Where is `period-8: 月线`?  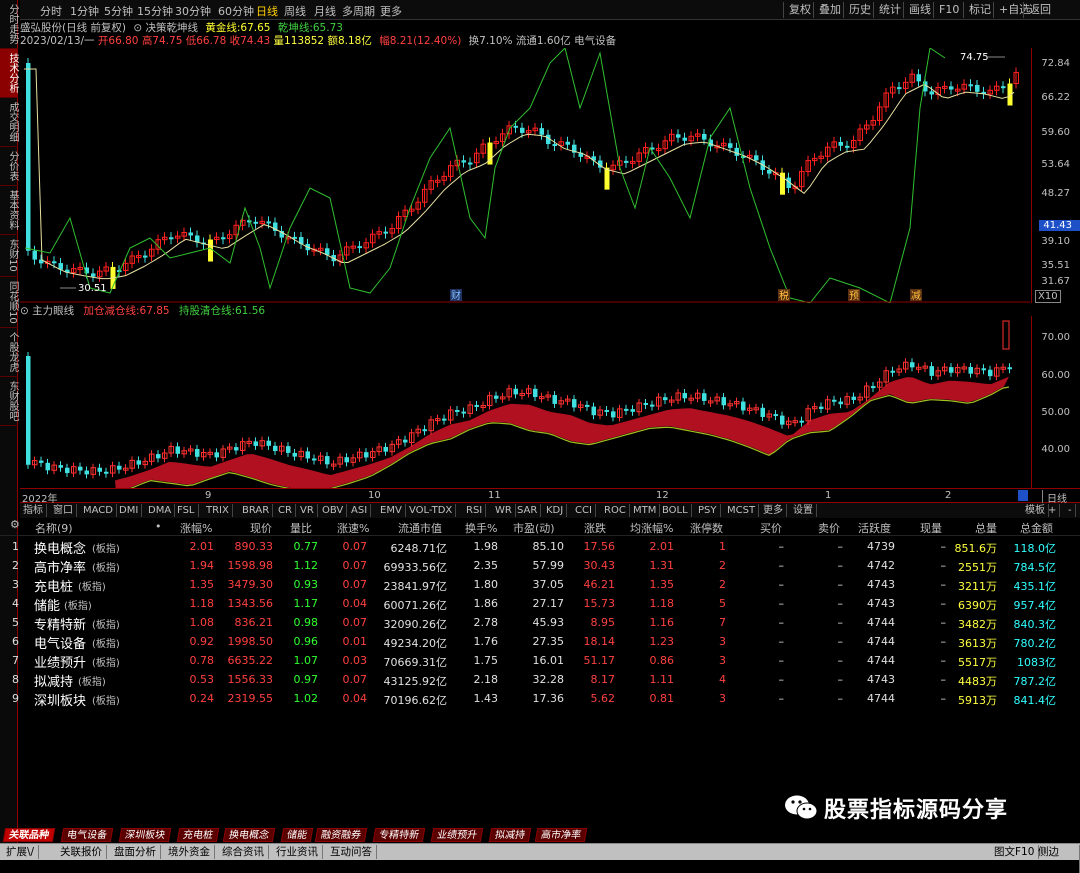
period-8: 月线 is located at coordinates (325, 11).